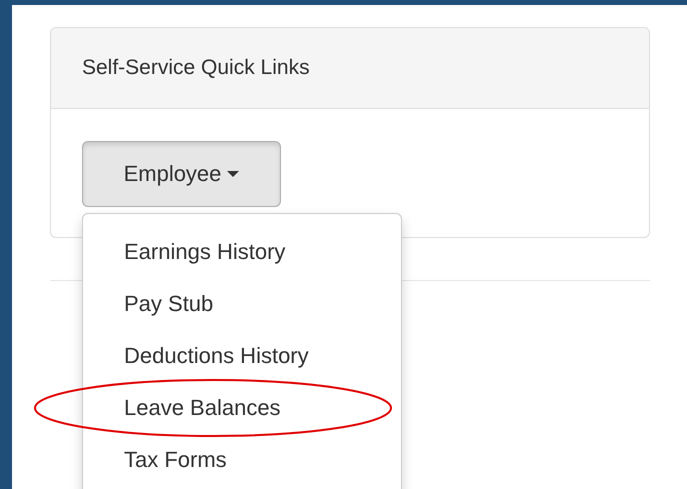 This screenshot has width=687, height=489. Describe the element at coordinates (196, 68) in the screenshot. I see `panel-title: Self-Service Quick Links` at that location.